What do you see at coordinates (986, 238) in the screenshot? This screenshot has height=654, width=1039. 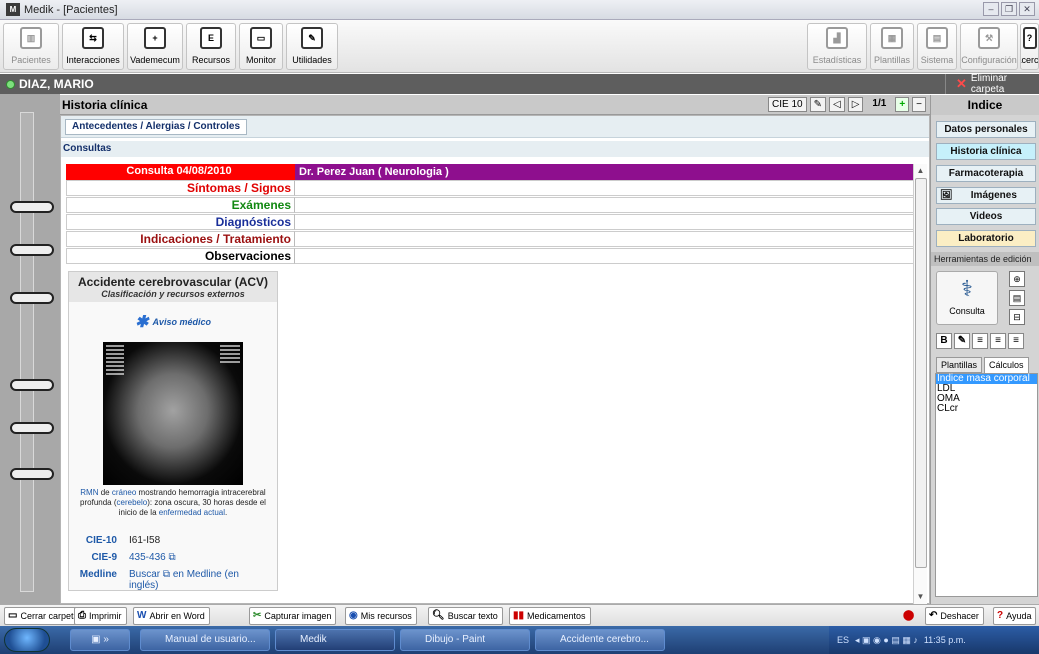 I see `laboratorio-button: Laboratorio` at bounding box center [986, 238].